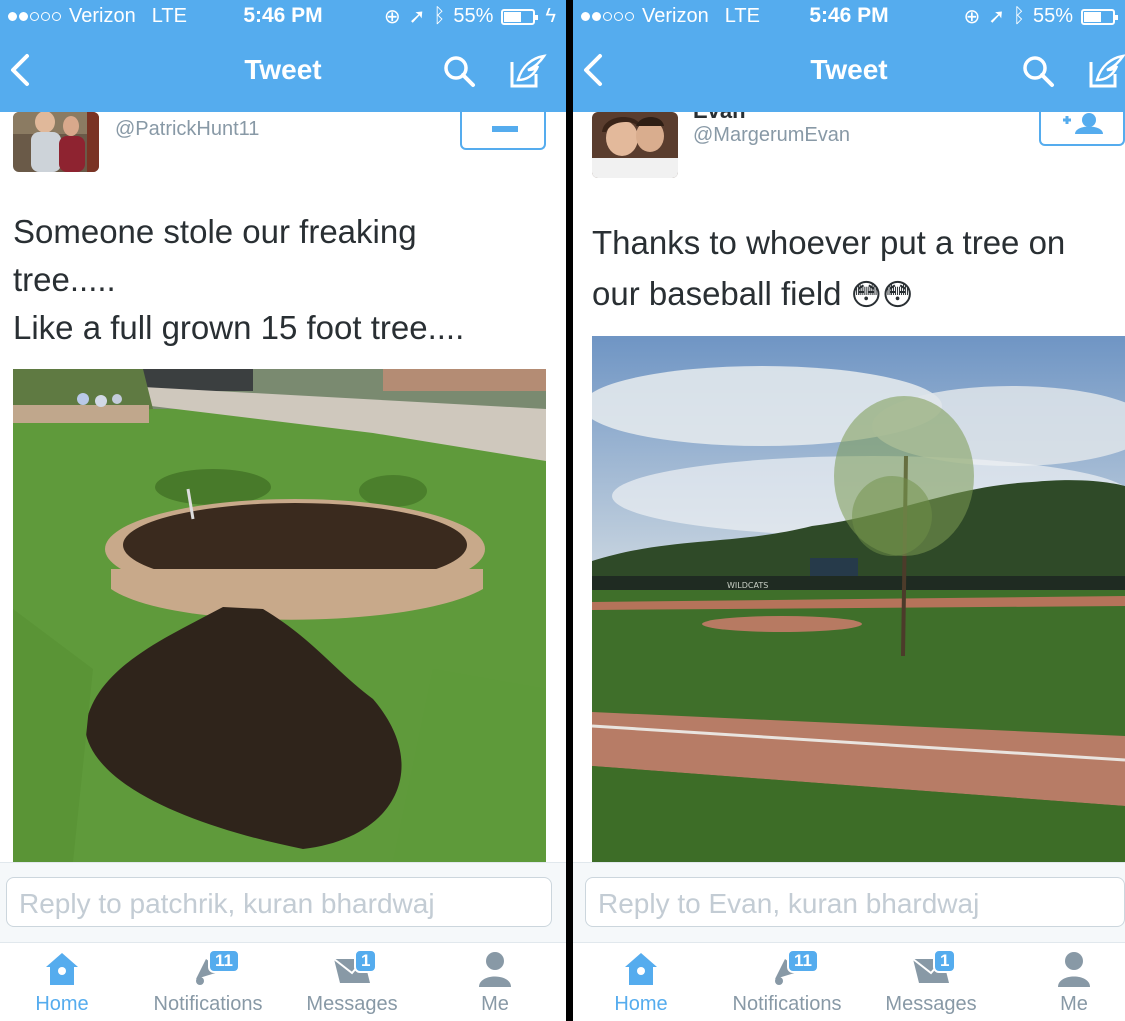  What do you see at coordinates (747, 585) in the screenshot?
I see `outfield-wall-text: WILDCATS` at bounding box center [747, 585].